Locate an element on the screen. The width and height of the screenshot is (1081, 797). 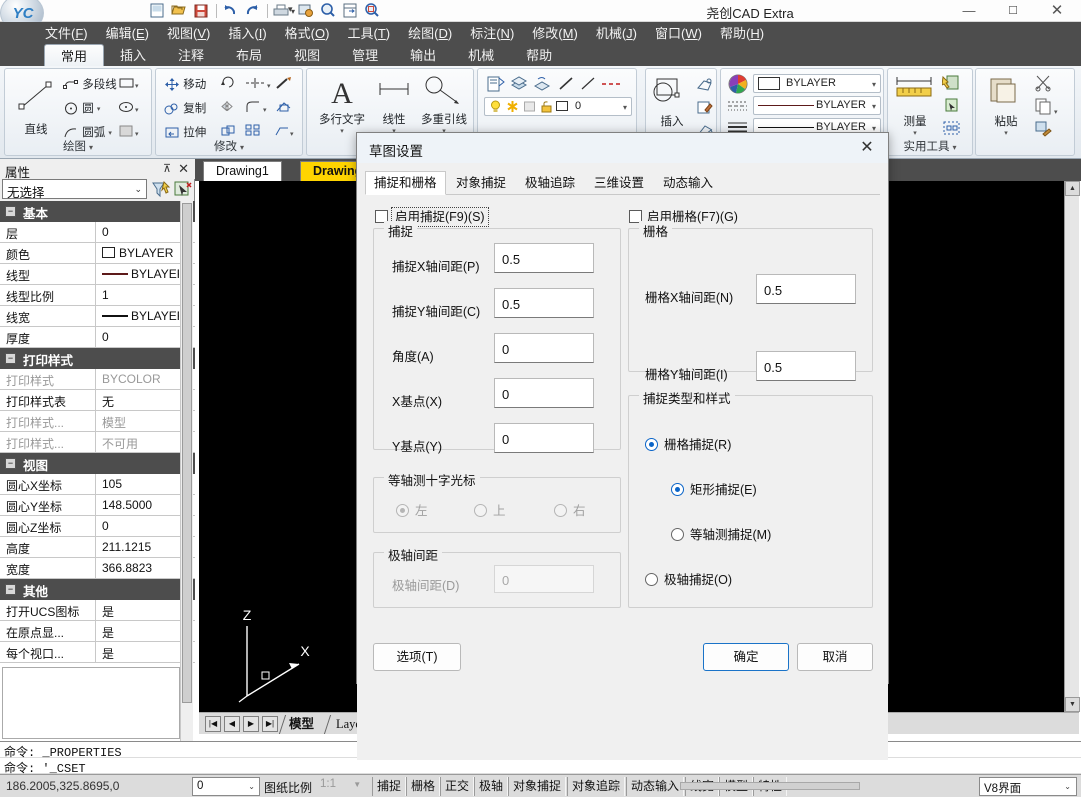
cancel-button: 取消 is located at coordinates (835, 657).